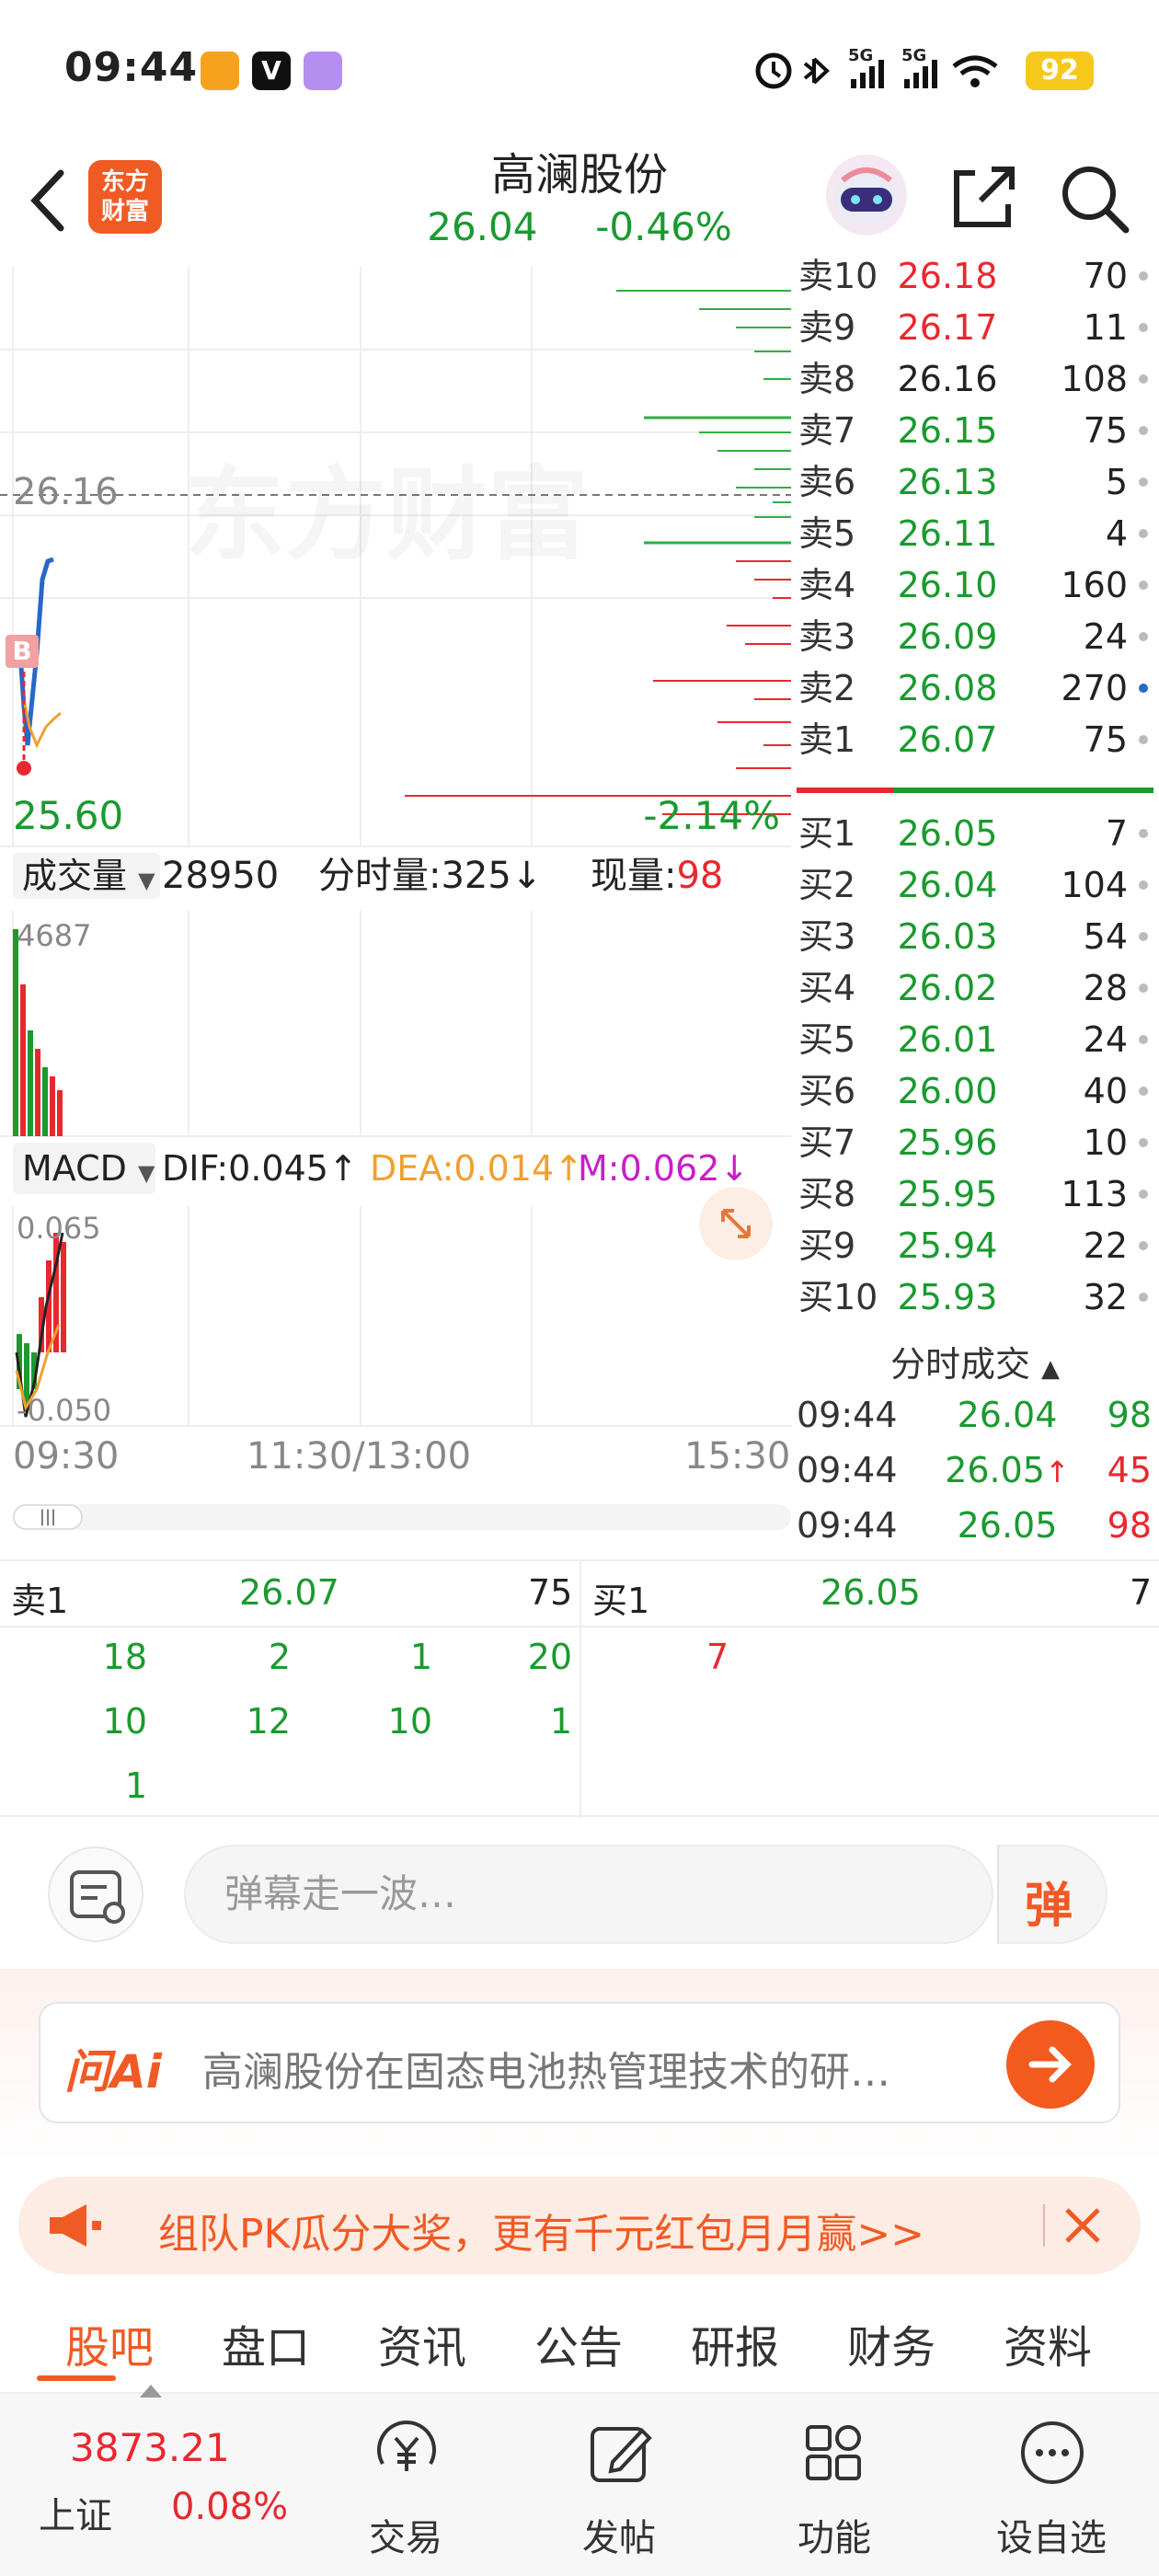 This screenshot has width=1159, height=2576. What do you see at coordinates (975, 1297) in the screenshot?
I see `orderbook-row: 买10 25.93 32` at bounding box center [975, 1297].